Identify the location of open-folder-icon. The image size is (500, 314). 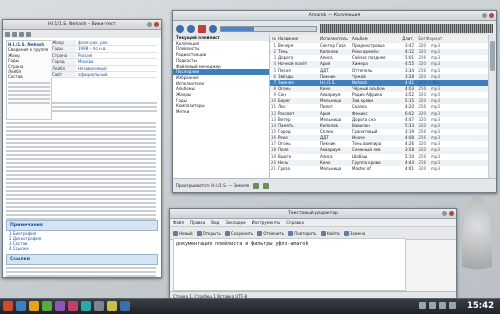
(199, 233).